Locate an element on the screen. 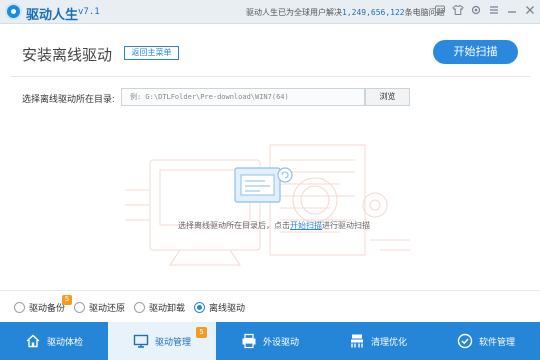  nav-item-driver-manage: 驱动管理 5 is located at coordinates (162, 341).